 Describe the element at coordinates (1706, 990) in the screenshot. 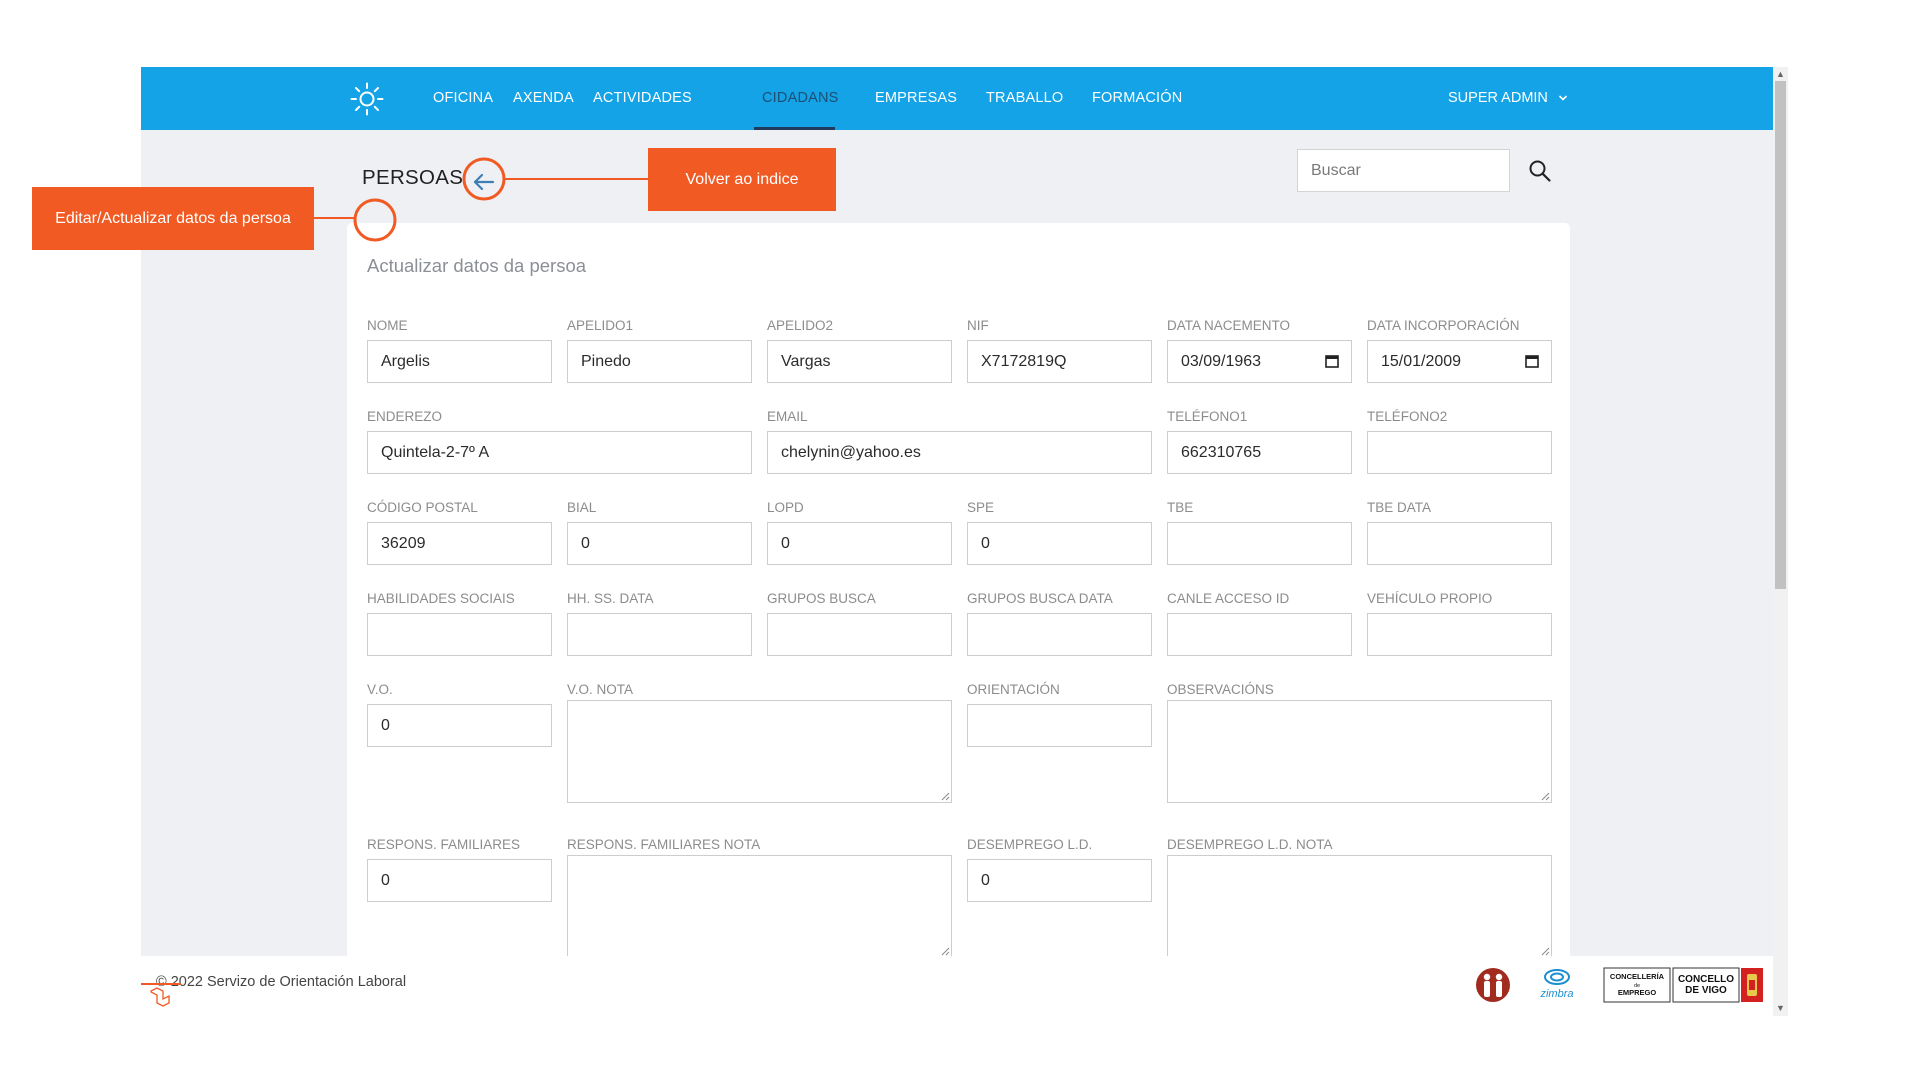

I see `concello-line2: DE VIGO` at that location.